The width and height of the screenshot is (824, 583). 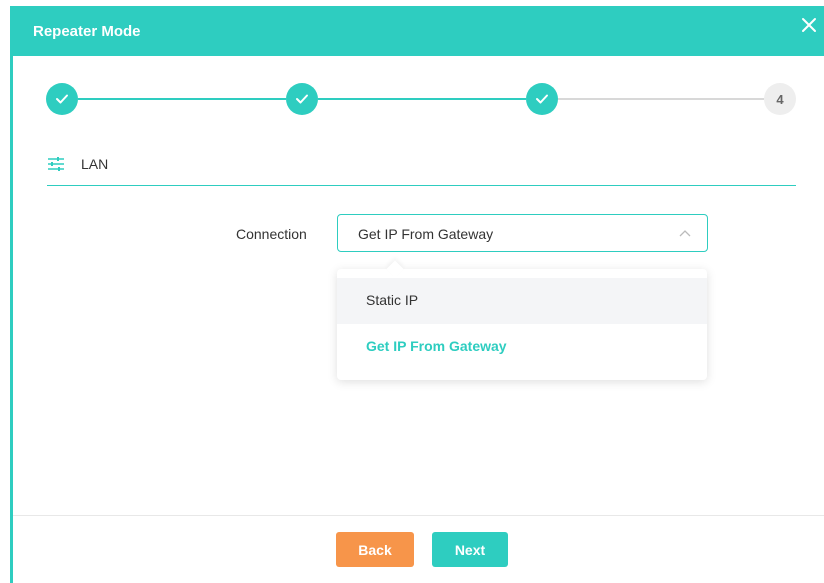 I want to click on chevron-up-icon, so click(x=685, y=233).